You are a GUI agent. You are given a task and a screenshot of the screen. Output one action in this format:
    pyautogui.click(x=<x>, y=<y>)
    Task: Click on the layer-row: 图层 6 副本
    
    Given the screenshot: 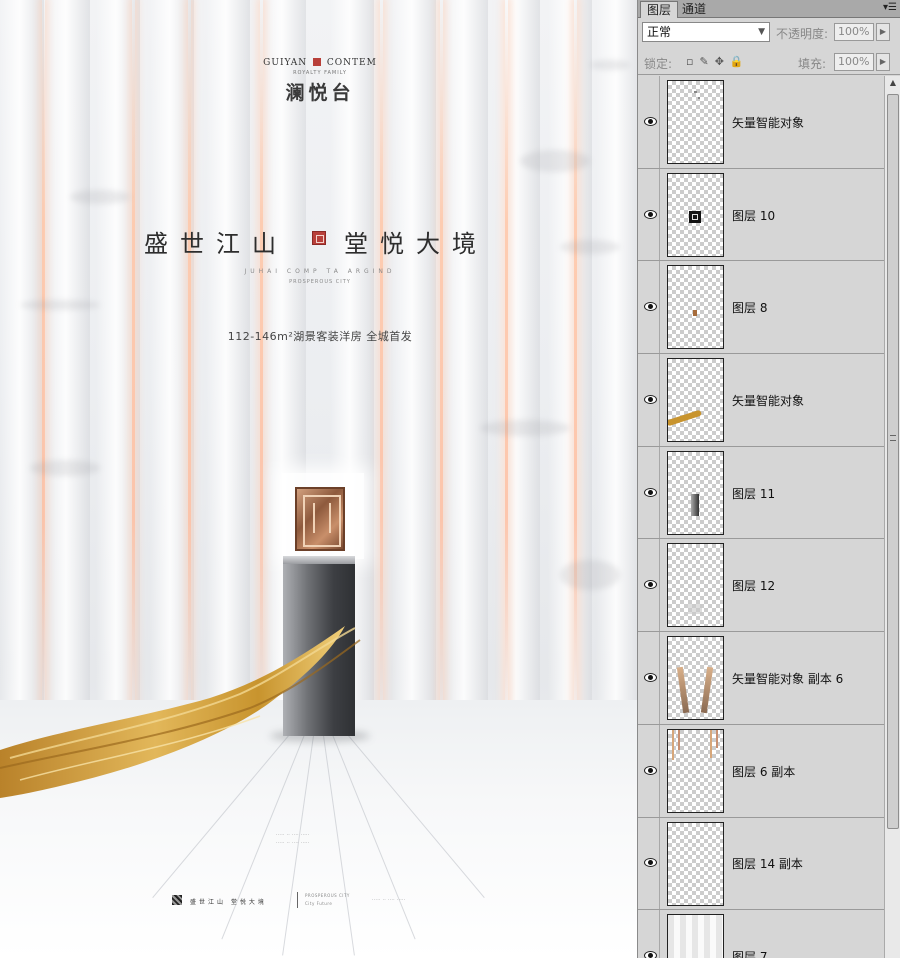 What is the action you would take?
    pyautogui.click(x=761, y=771)
    